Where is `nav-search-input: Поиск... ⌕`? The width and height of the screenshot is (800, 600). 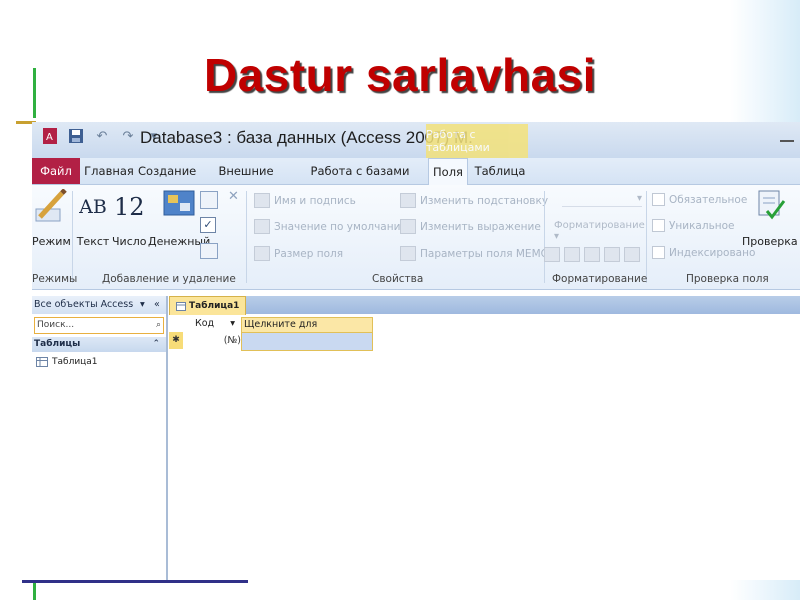 nav-search-input: Поиск... ⌕ is located at coordinates (99, 325).